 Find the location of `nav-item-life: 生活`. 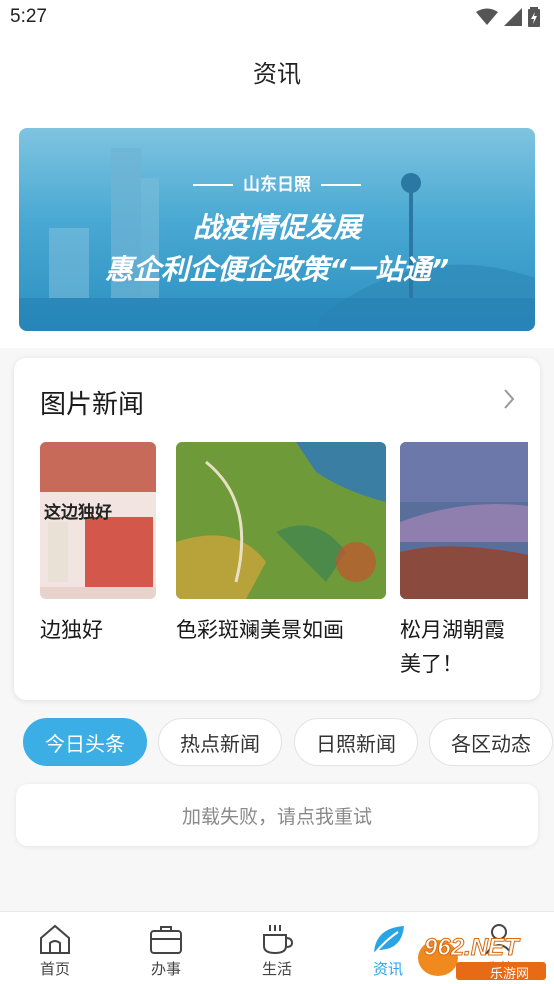

nav-item-life: 生活 is located at coordinates (277, 948).